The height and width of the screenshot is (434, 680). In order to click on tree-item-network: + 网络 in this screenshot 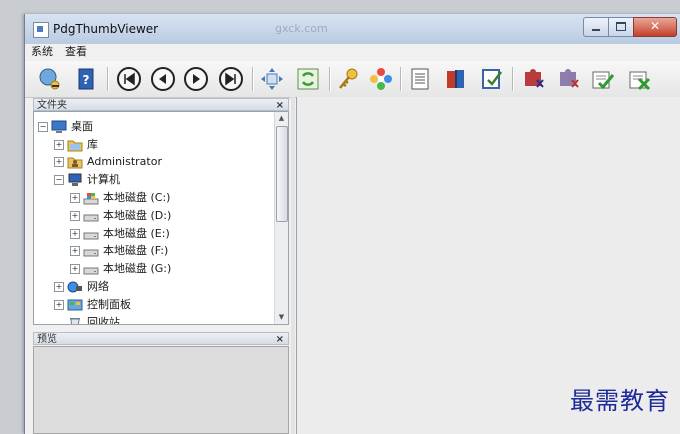, I will do `click(81, 286)`.